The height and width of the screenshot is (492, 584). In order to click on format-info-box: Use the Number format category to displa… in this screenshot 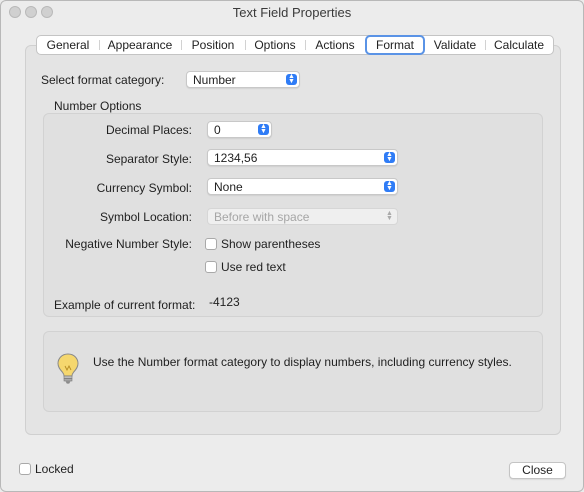, I will do `click(293, 371)`.